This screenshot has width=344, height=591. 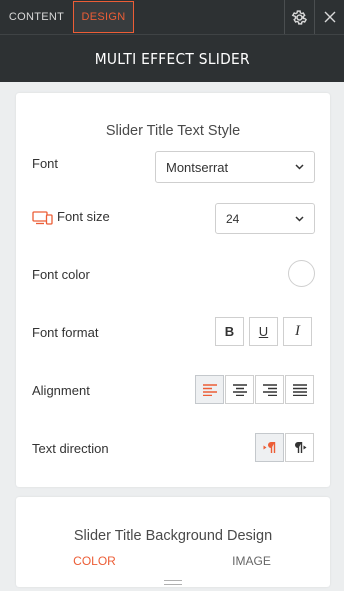 I want to click on ltr-button, so click(x=299, y=447).